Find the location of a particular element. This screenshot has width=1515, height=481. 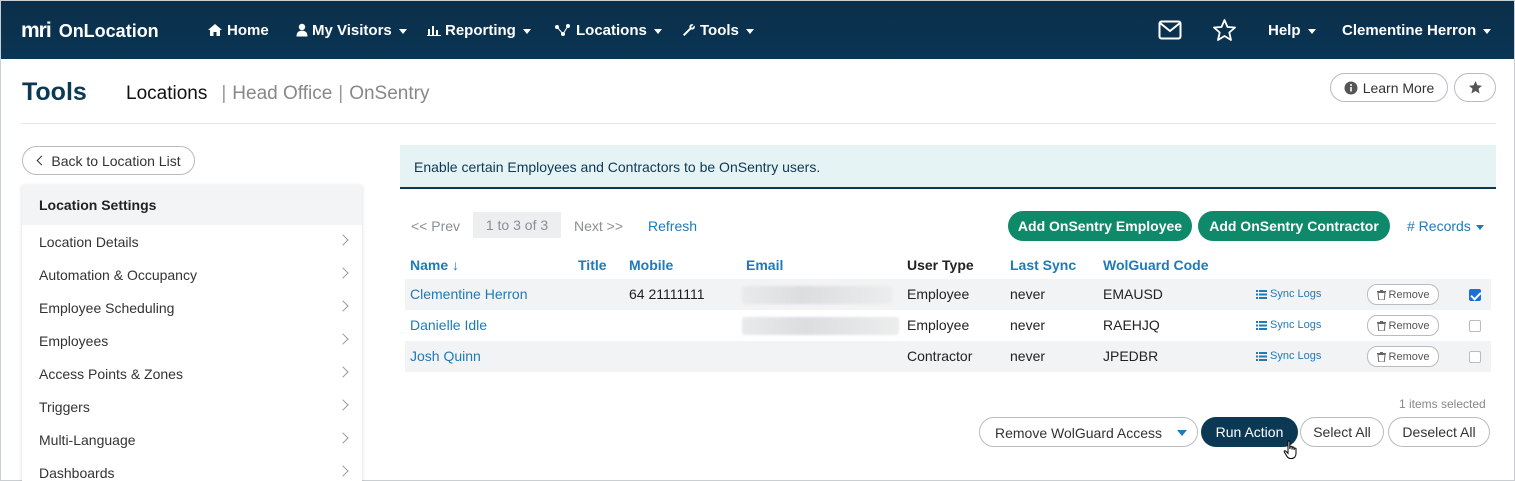

nav-locations-label: Locations is located at coordinates (611, 30).